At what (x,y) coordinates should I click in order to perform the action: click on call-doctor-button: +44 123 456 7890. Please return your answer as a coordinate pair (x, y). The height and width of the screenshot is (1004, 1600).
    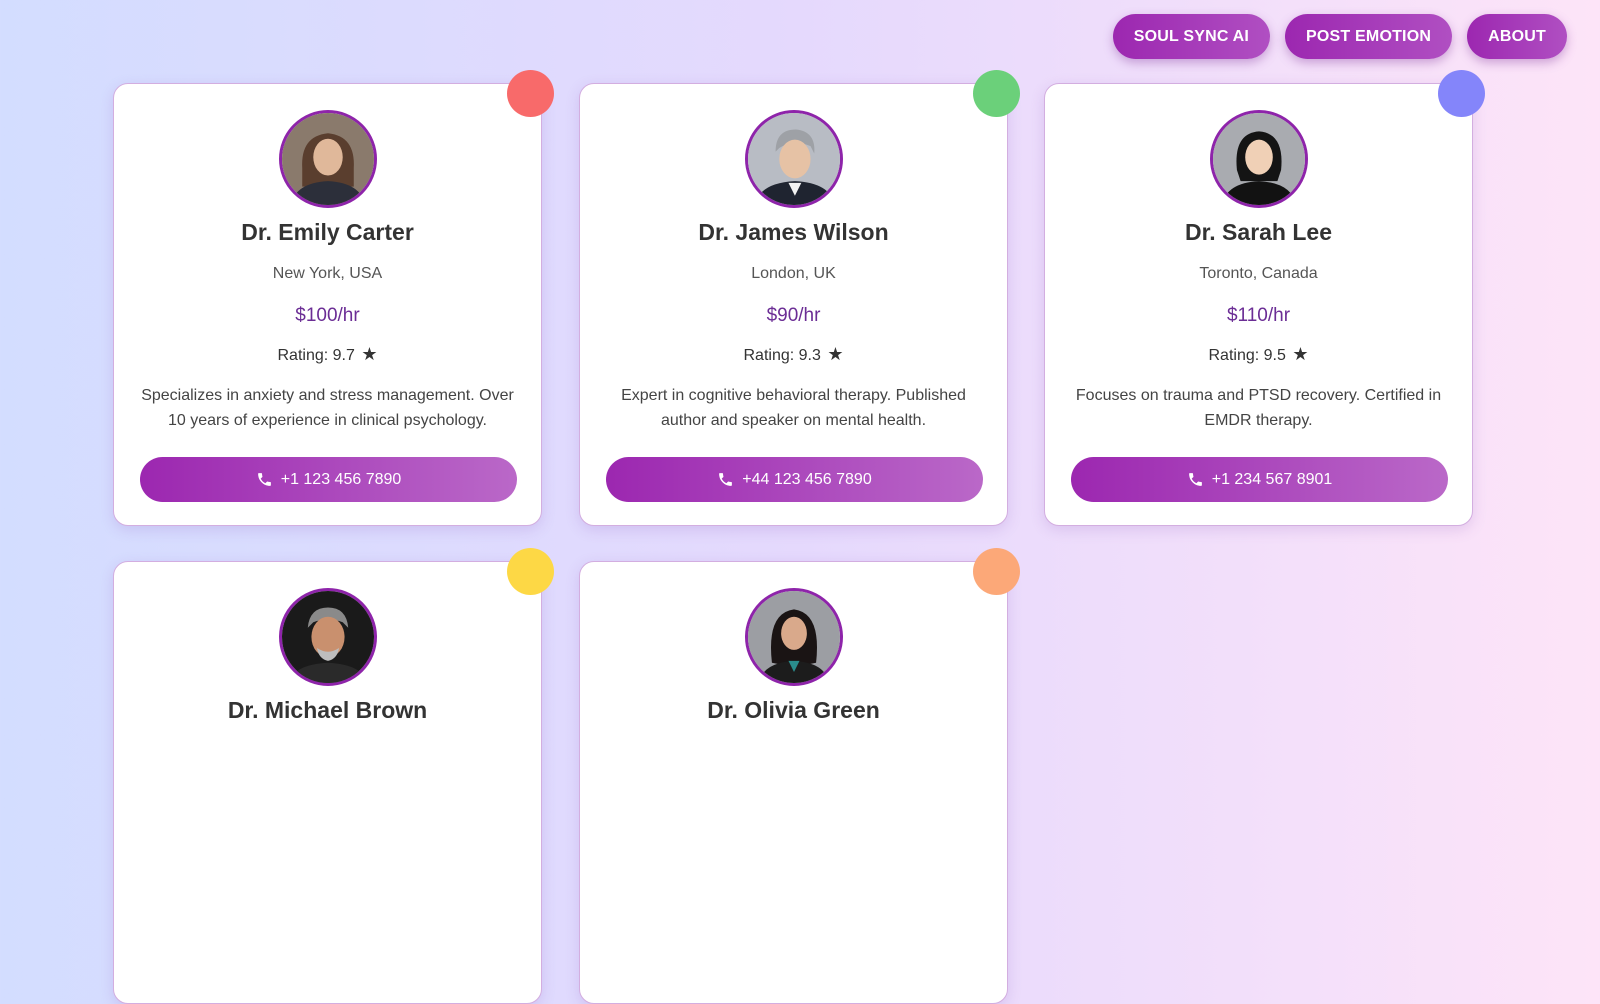
    Looking at the image, I should click on (794, 479).